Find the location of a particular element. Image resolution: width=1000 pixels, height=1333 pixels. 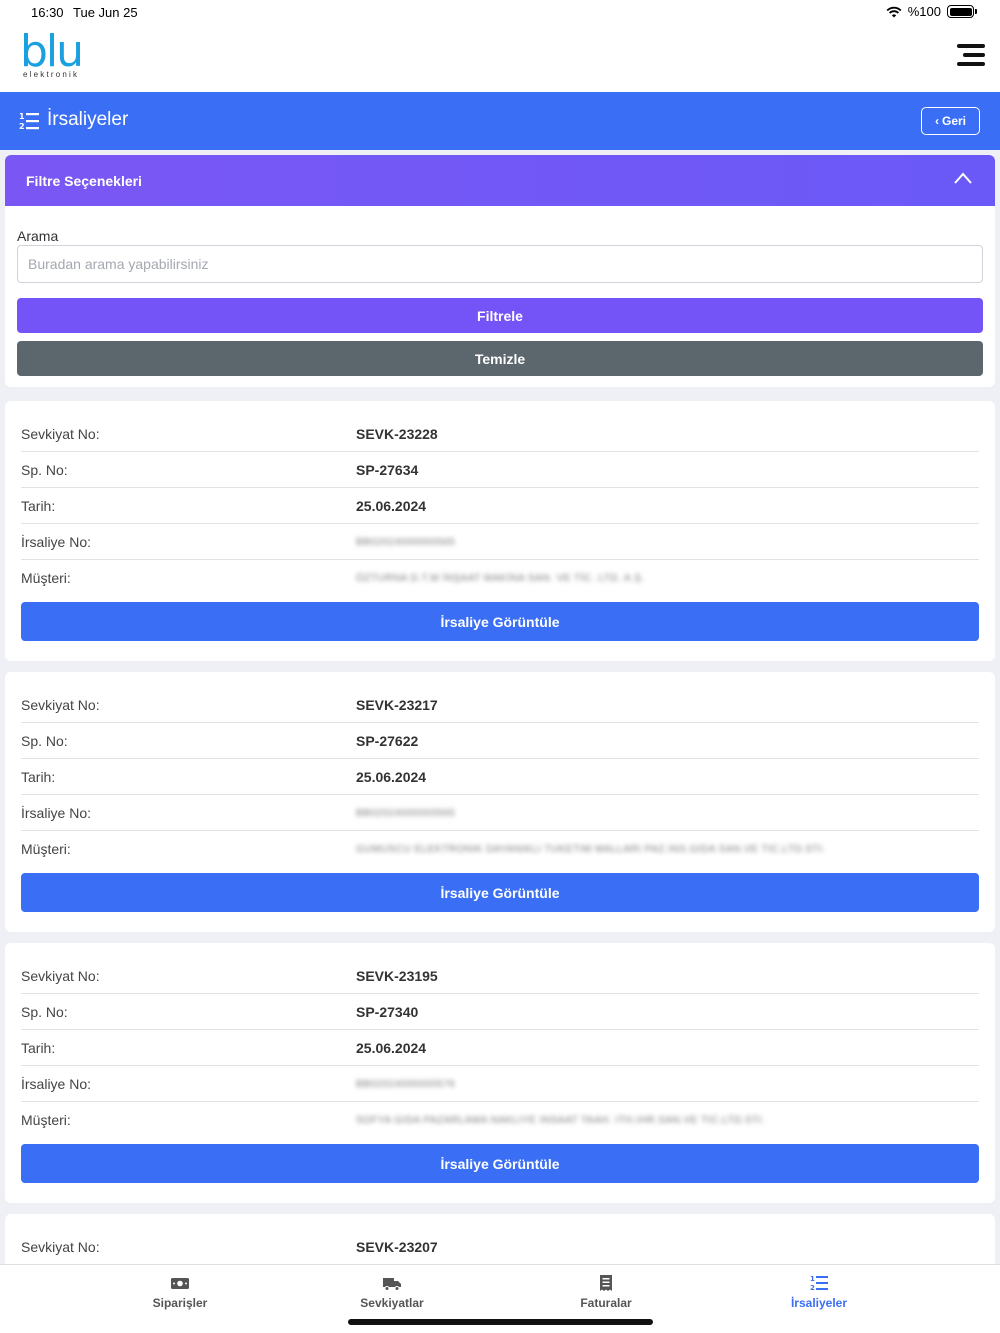

money-icon is located at coordinates (180, 1283).